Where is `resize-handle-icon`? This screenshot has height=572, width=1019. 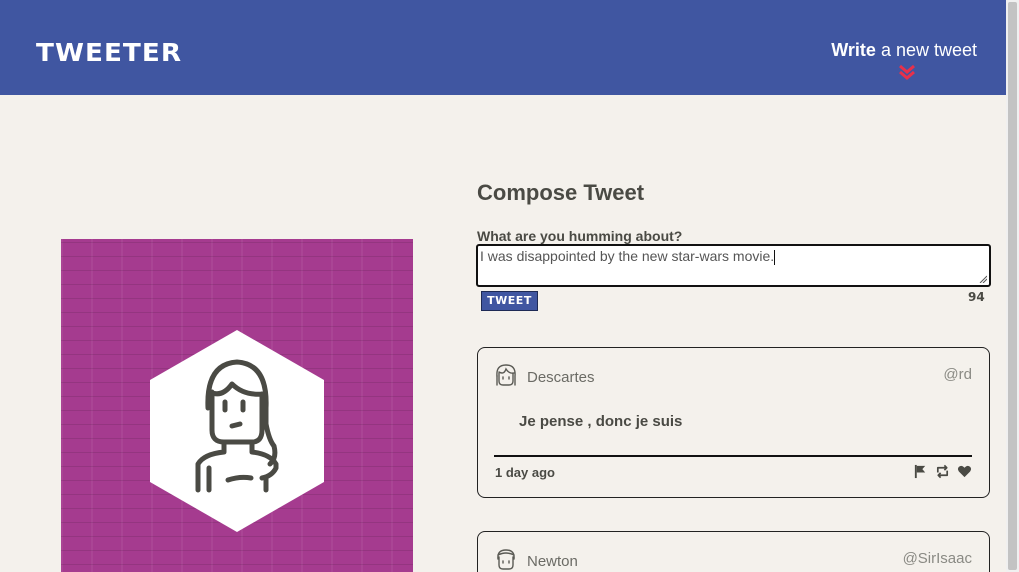 resize-handle-icon is located at coordinates (983, 279).